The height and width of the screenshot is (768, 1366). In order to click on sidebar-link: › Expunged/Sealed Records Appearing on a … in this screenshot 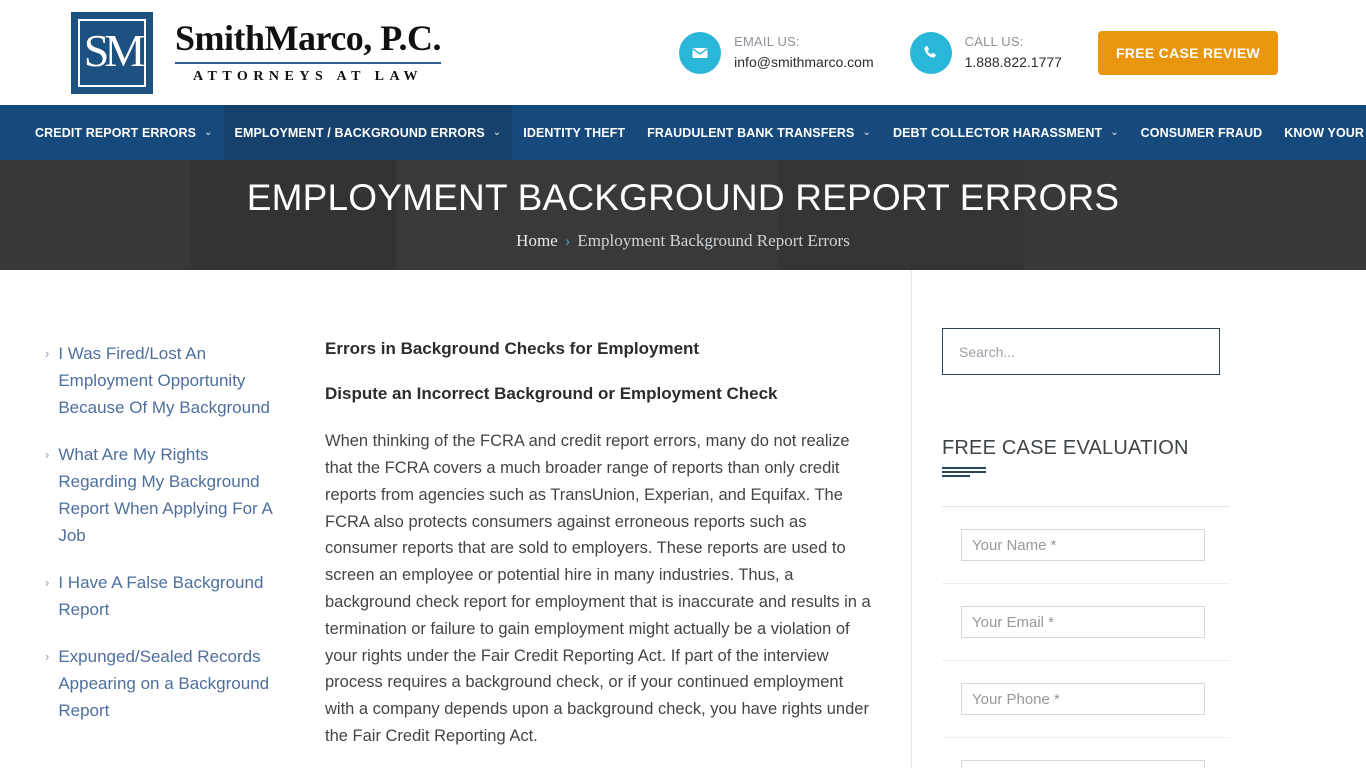, I will do `click(172, 683)`.